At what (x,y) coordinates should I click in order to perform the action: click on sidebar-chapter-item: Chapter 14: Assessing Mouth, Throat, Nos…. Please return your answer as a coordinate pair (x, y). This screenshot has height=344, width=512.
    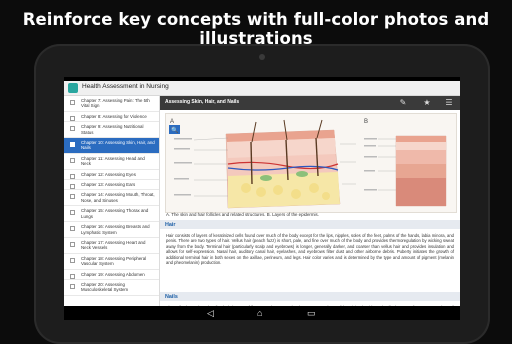
    Looking at the image, I should click on (111, 198).